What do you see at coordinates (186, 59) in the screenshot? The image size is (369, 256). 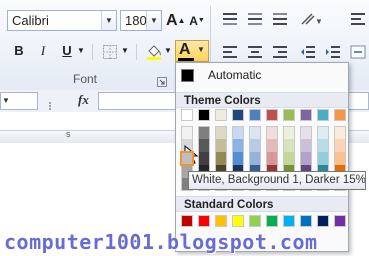 I see `font-color-swatch` at bounding box center [186, 59].